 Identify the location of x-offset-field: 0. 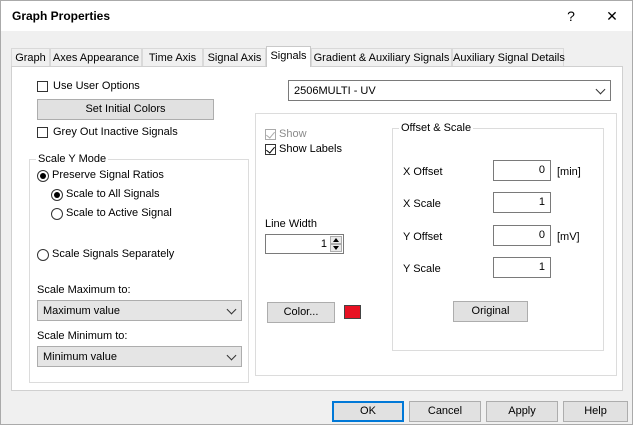
(522, 170).